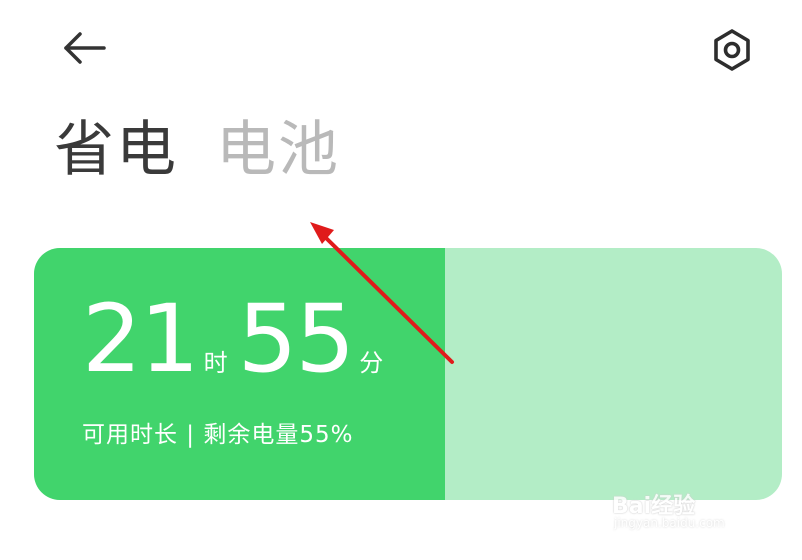  I want to click on minutes-value: 55, so click(296, 339).